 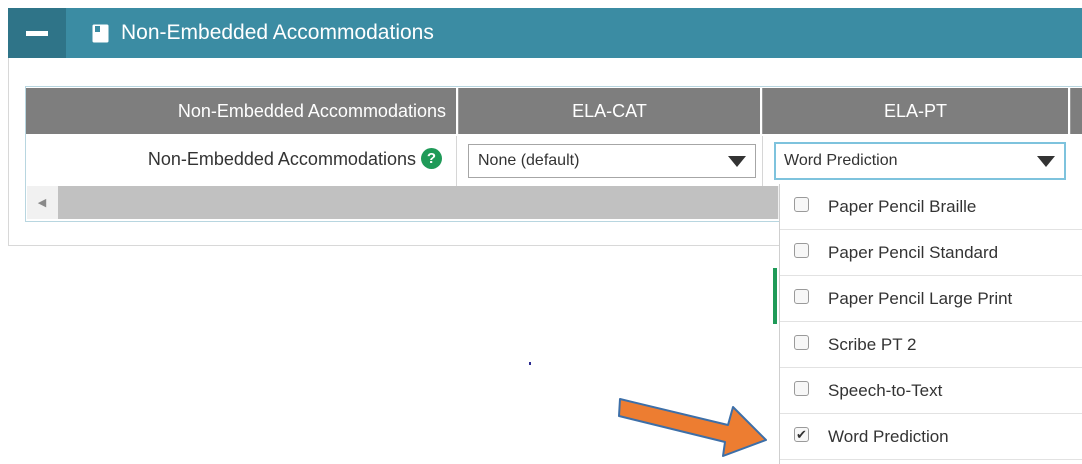 What do you see at coordinates (931, 345) in the screenshot?
I see `option-scribe-pt-2: Scribe PT 2` at bounding box center [931, 345].